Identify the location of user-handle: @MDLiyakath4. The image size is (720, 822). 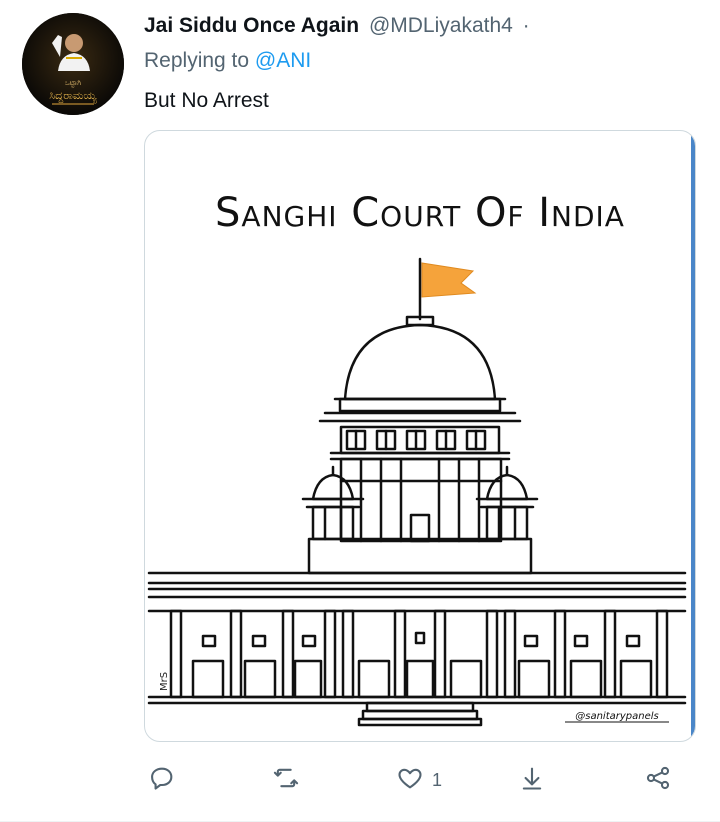
(441, 25).